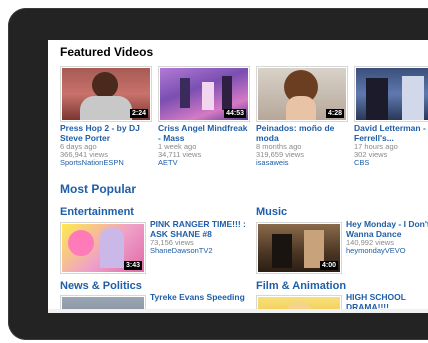 This screenshot has height=343, width=428. Describe the element at coordinates (200, 229) in the screenshot. I see `video-title-link: PINK RANGER TIME!!! : ASK SHANE #8` at that location.